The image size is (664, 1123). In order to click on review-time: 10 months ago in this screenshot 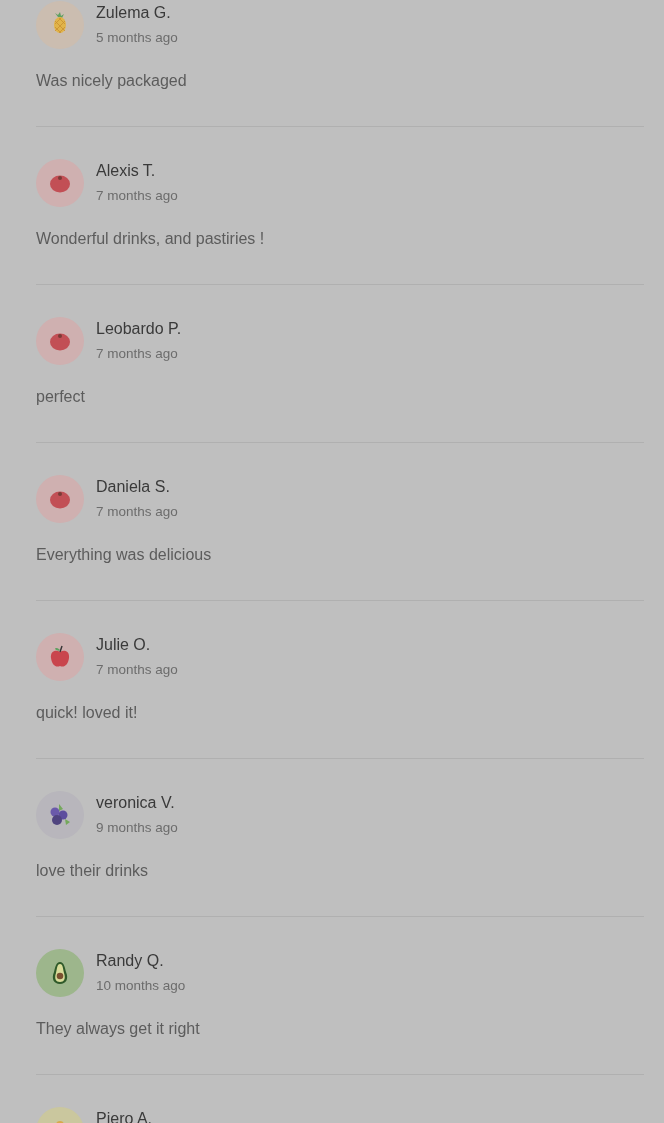, I will do `click(141, 986)`.